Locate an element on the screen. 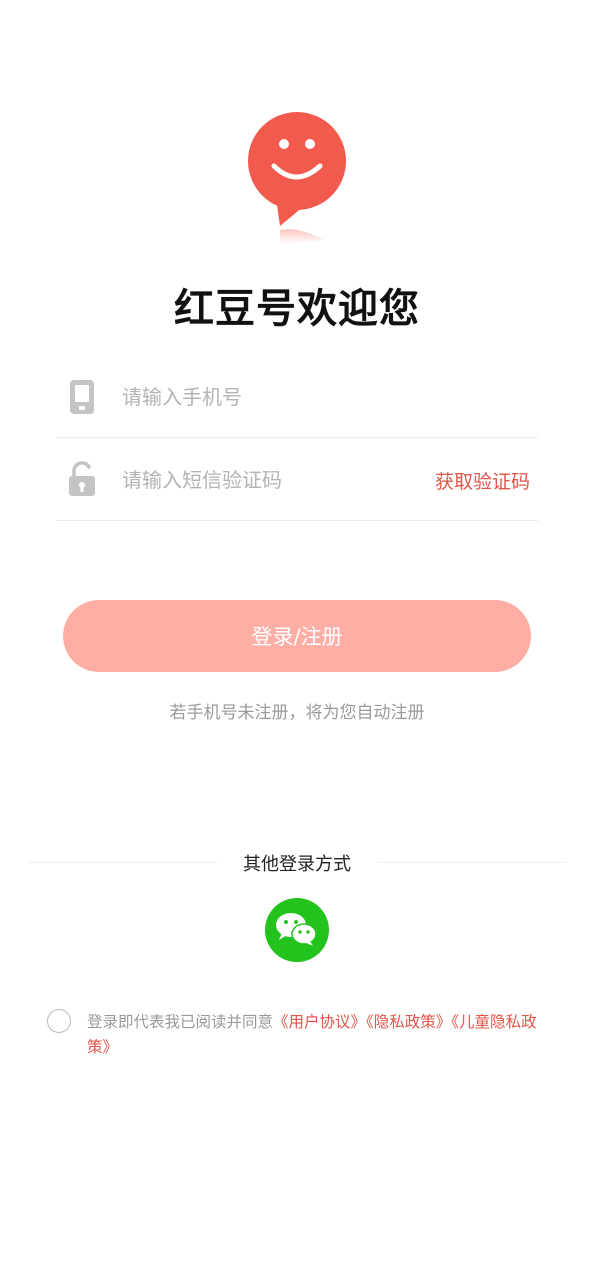  wechat-login-button is located at coordinates (297, 930).